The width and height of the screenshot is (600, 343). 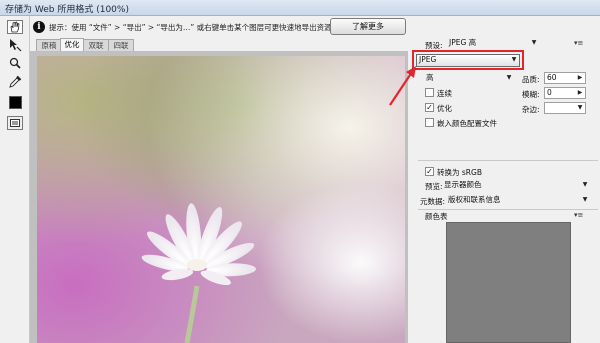 What do you see at coordinates (15, 45) in the screenshot?
I see `slice-select-icon` at bounding box center [15, 45].